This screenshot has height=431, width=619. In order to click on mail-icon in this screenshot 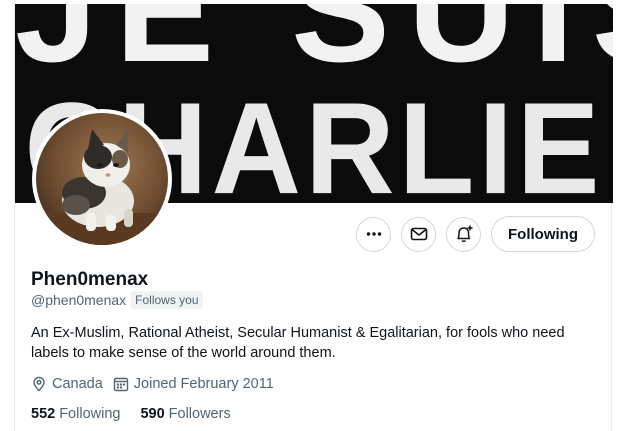, I will do `click(418, 234)`.